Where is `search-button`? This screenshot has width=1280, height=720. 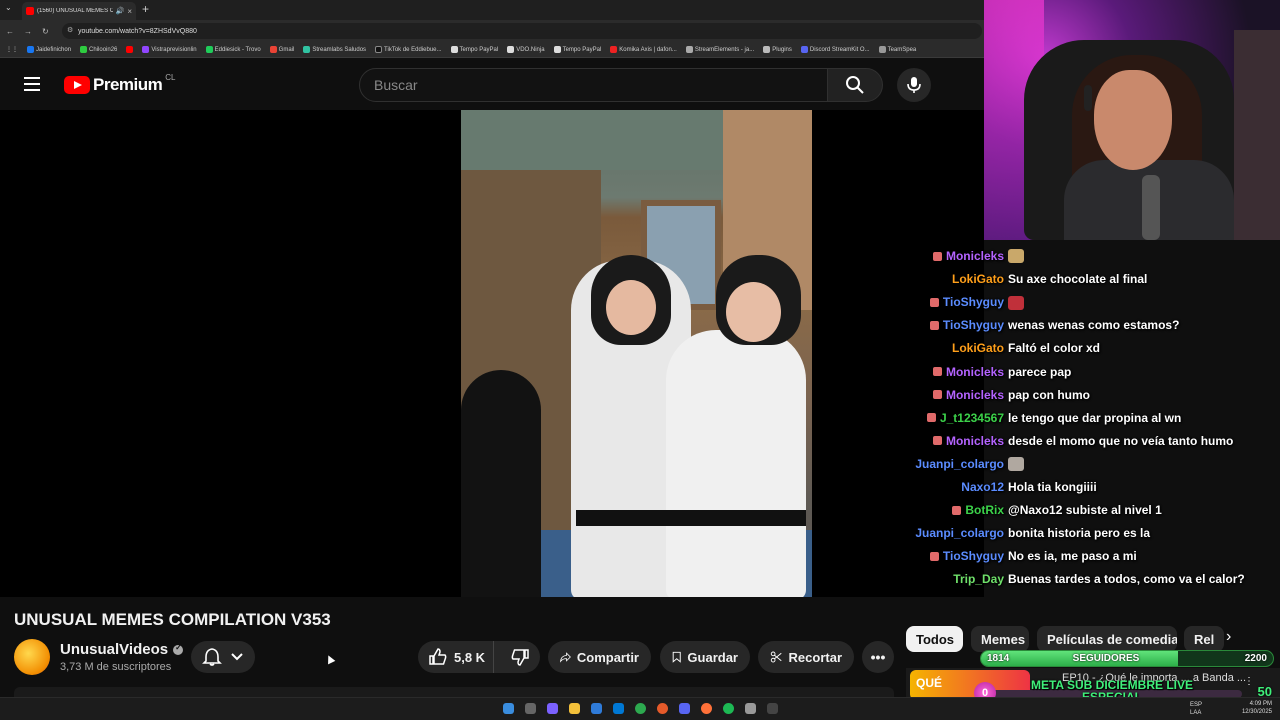 search-button is located at coordinates (855, 85).